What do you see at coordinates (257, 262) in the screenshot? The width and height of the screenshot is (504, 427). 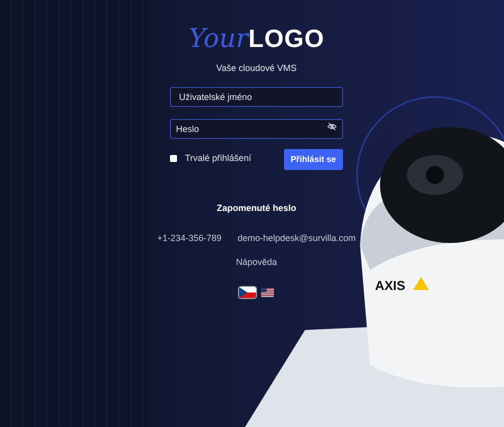 I see `help-link: Nápověda` at bounding box center [257, 262].